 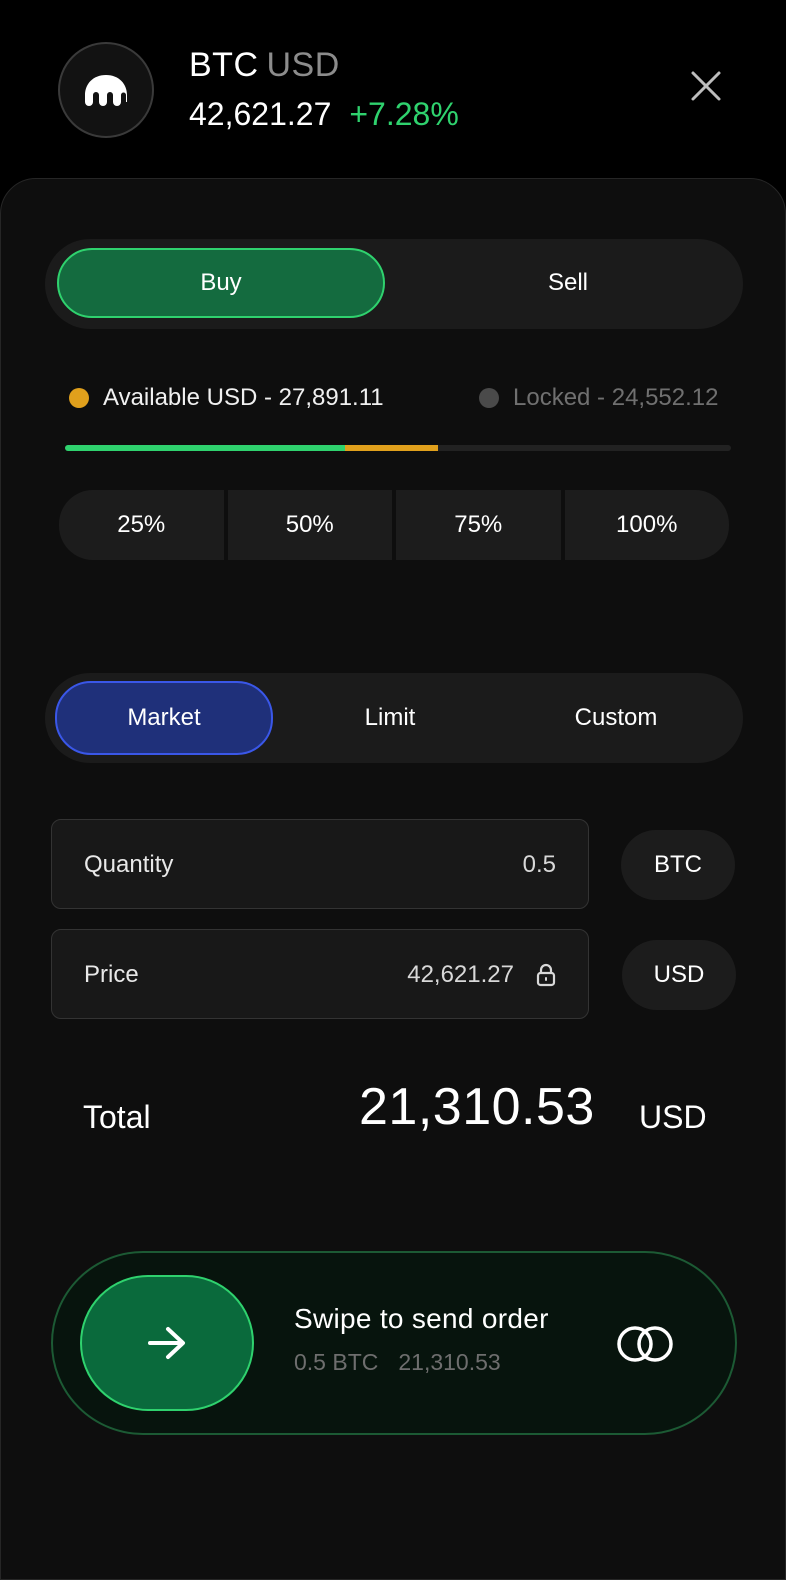 What do you see at coordinates (393, 90) in the screenshot?
I see `header: BTC USD 42,621.27 +7.28%` at bounding box center [393, 90].